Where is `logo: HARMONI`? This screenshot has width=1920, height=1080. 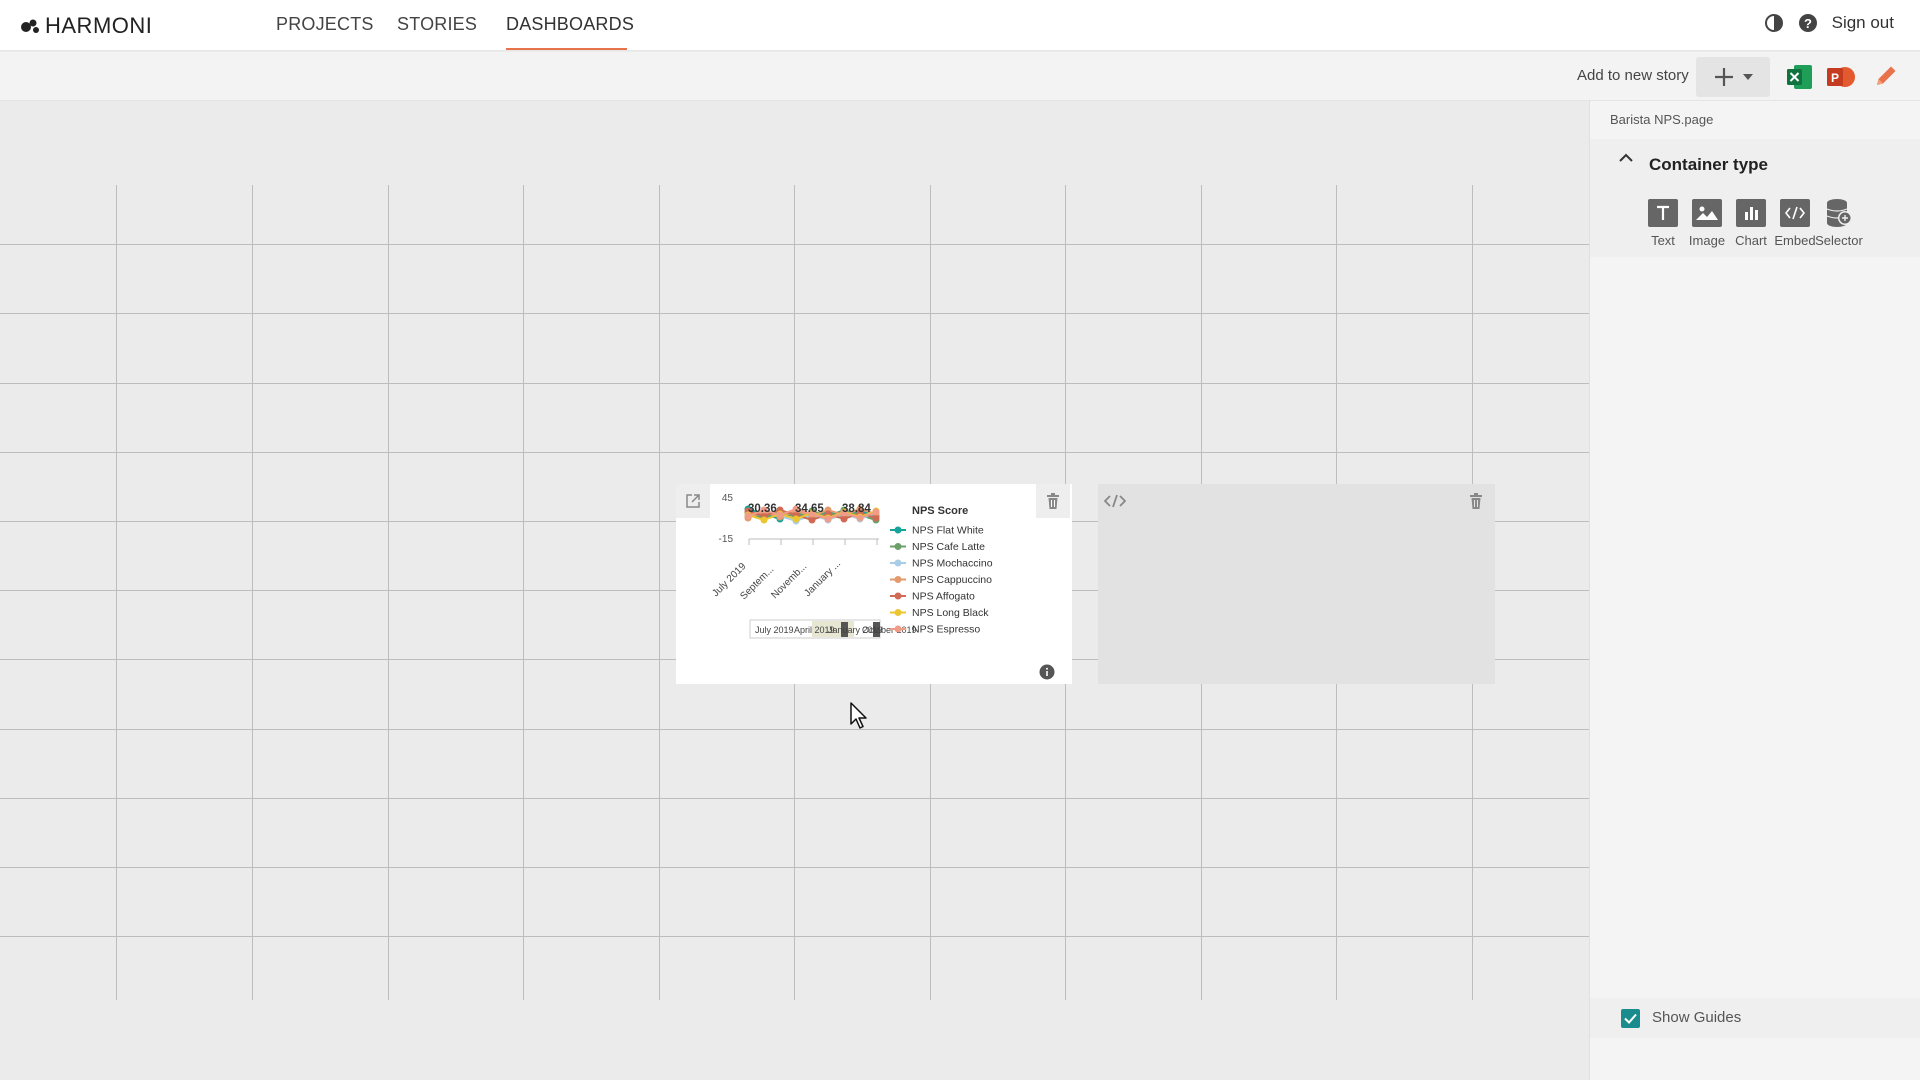
logo: HARMONI is located at coordinates (86, 26).